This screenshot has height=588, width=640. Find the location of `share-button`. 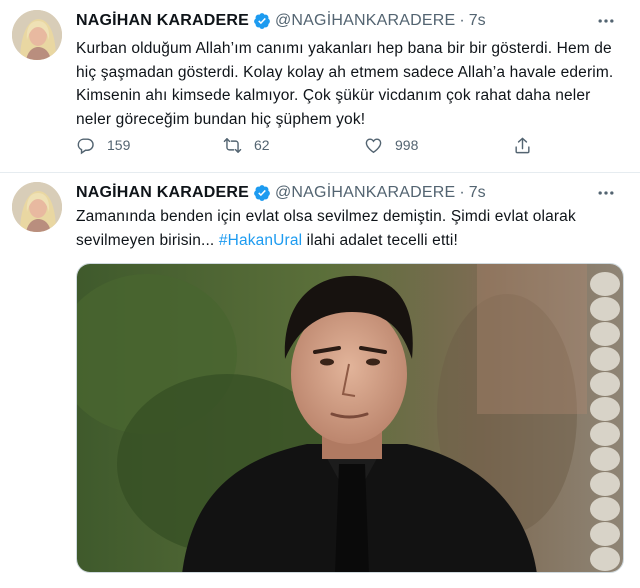

share-button is located at coordinates (522, 145).